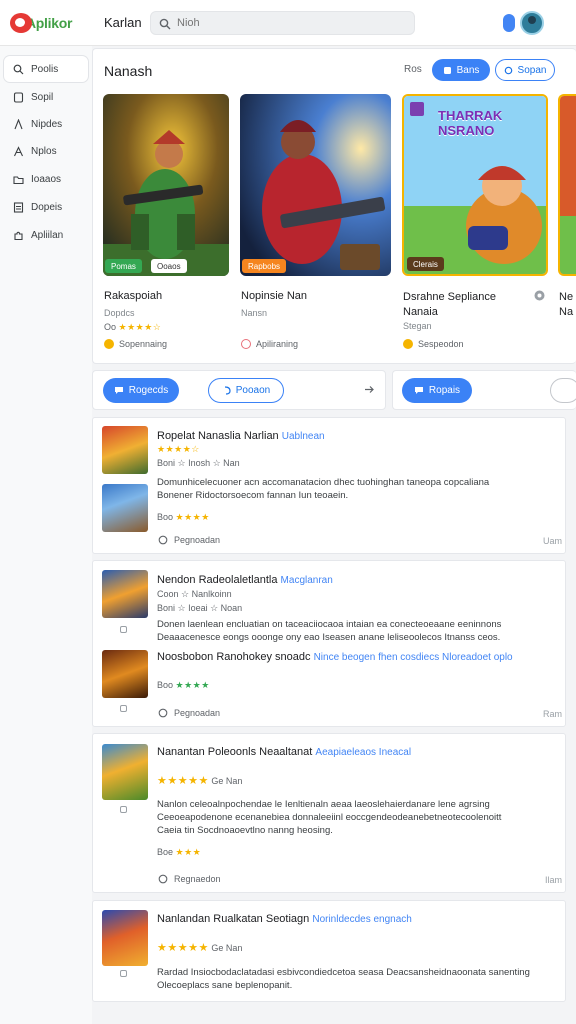  I want to click on sidebar-item-sopil: Sopil, so click(46, 97).